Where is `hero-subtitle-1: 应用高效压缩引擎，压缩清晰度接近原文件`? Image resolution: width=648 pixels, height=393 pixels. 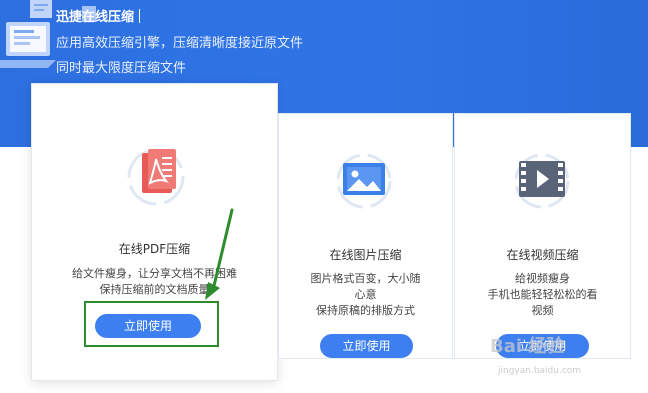
hero-subtitle-1: 应用高效压缩引擎，压缩清晰度接近原文件 is located at coordinates (180, 43).